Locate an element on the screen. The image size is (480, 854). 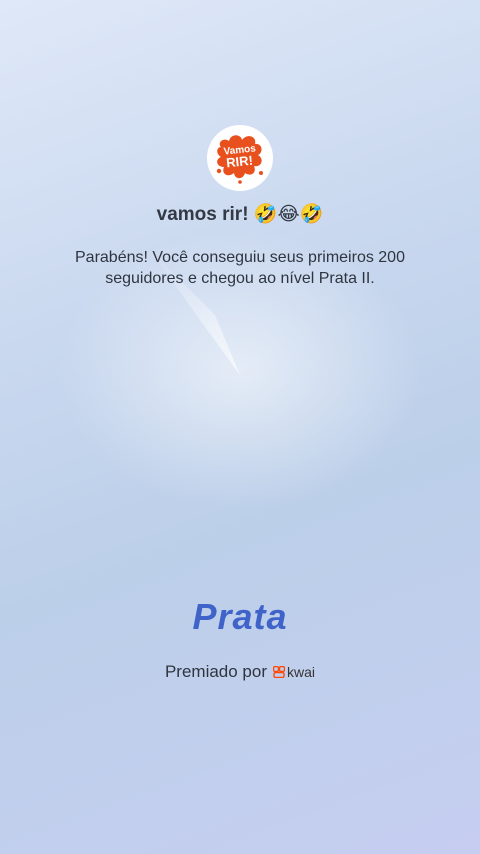
avatar-logo-line2: RIR! is located at coordinates (239, 162).